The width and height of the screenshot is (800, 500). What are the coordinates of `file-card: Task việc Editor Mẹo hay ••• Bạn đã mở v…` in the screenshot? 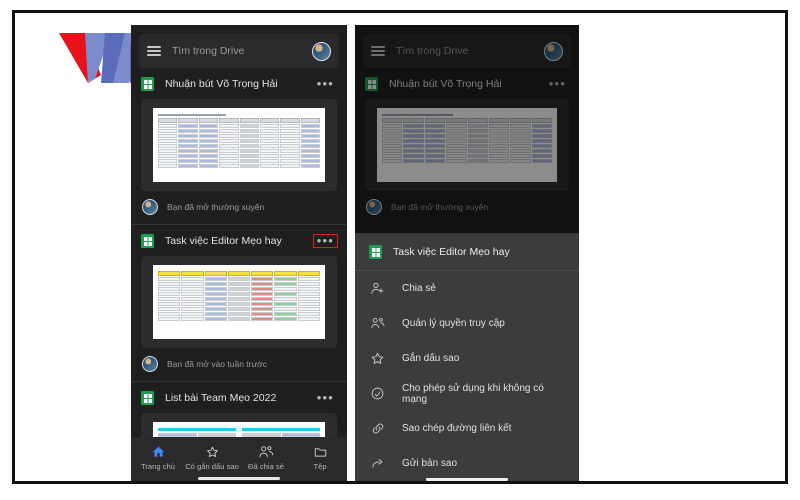 It's located at (239, 303).